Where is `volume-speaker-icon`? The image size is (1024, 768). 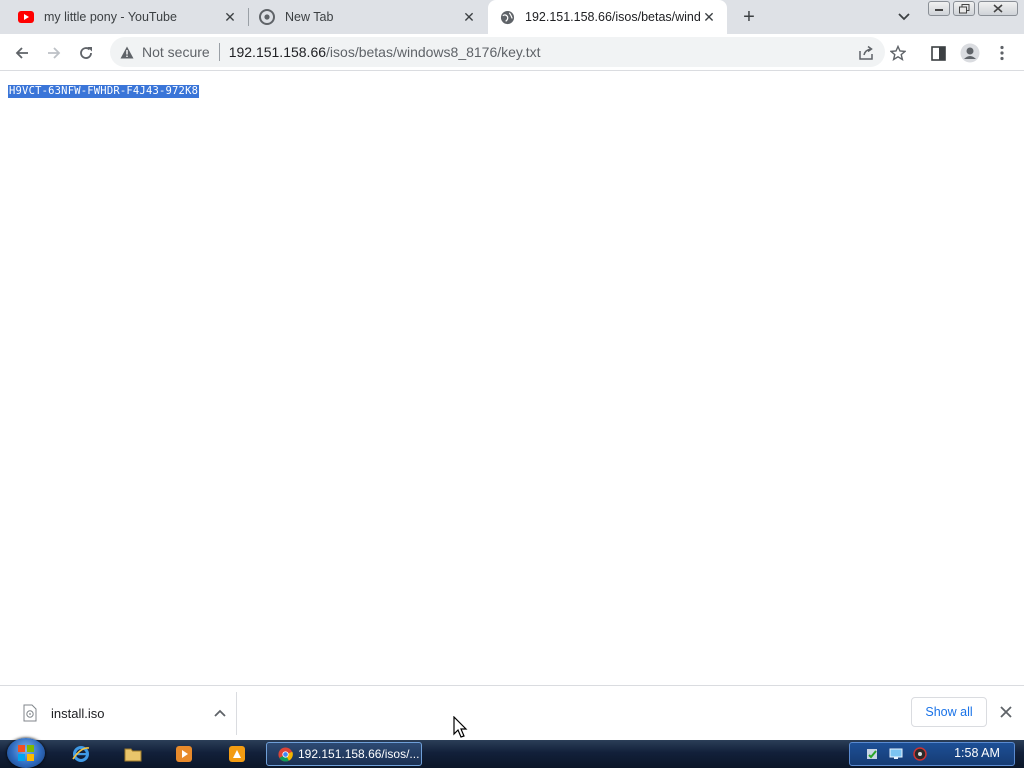
volume-speaker-icon is located at coordinates (920, 754).